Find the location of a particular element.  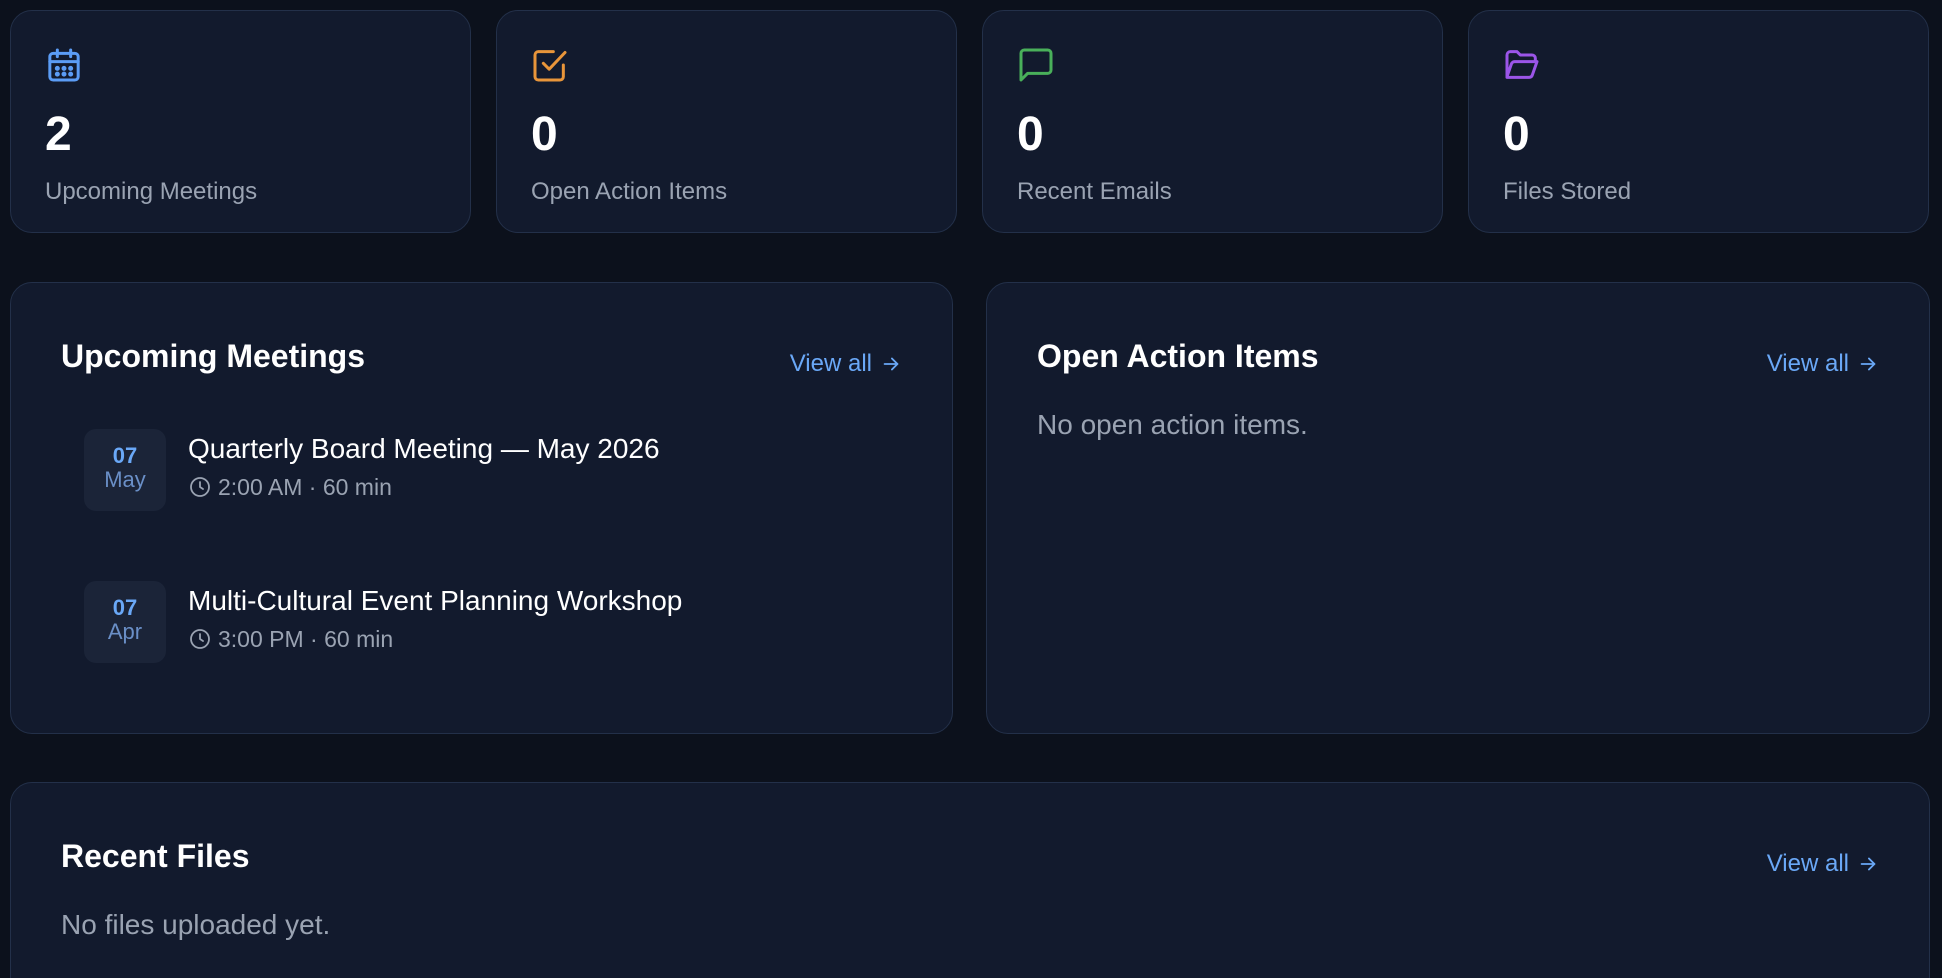

view-all-meetings-link: View all is located at coordinates (846, 364).